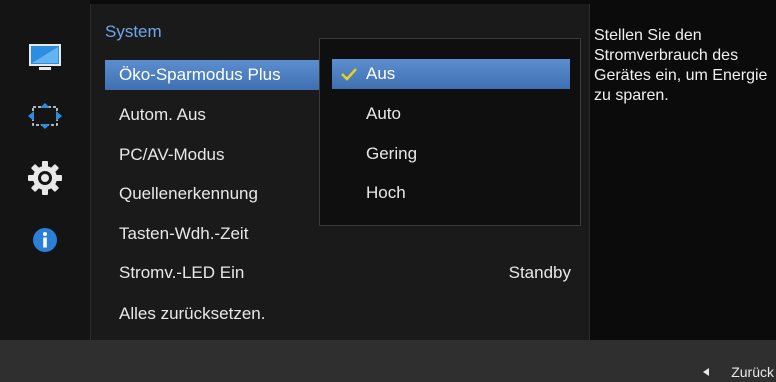  Describe the element at coordinates (451, 154) in the screenshot. I see `submenu-option-gering: Gering` at that location.